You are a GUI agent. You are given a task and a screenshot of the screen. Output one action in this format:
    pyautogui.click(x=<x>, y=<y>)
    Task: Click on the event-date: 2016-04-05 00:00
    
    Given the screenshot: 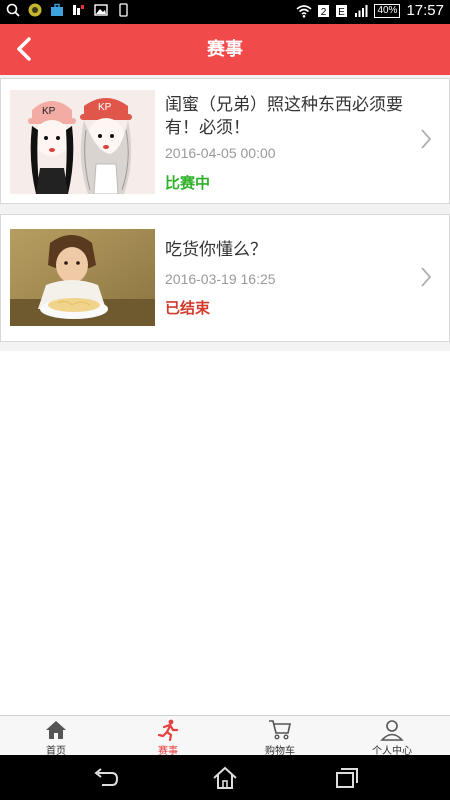 What is the action you would take?
    pyautogui.click(x=220, y=153)
    